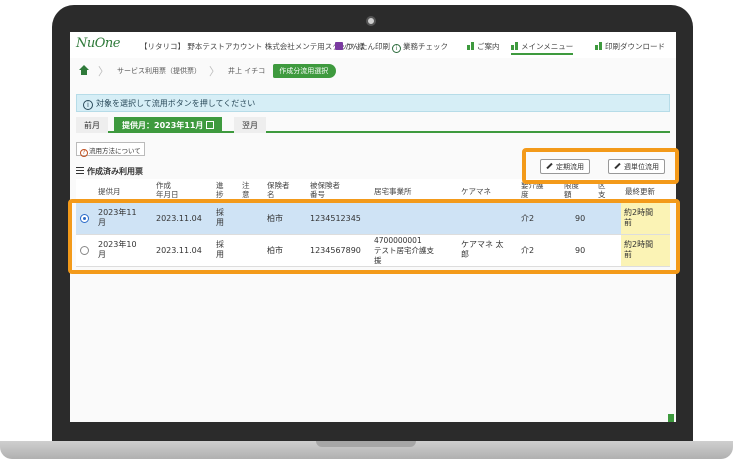 The height and width of the screenshot is (461, 733). Describe the element at coordinates (163, 125) in the screenshot. I see `current-month-label: 提供月：2023年11月` at that location.